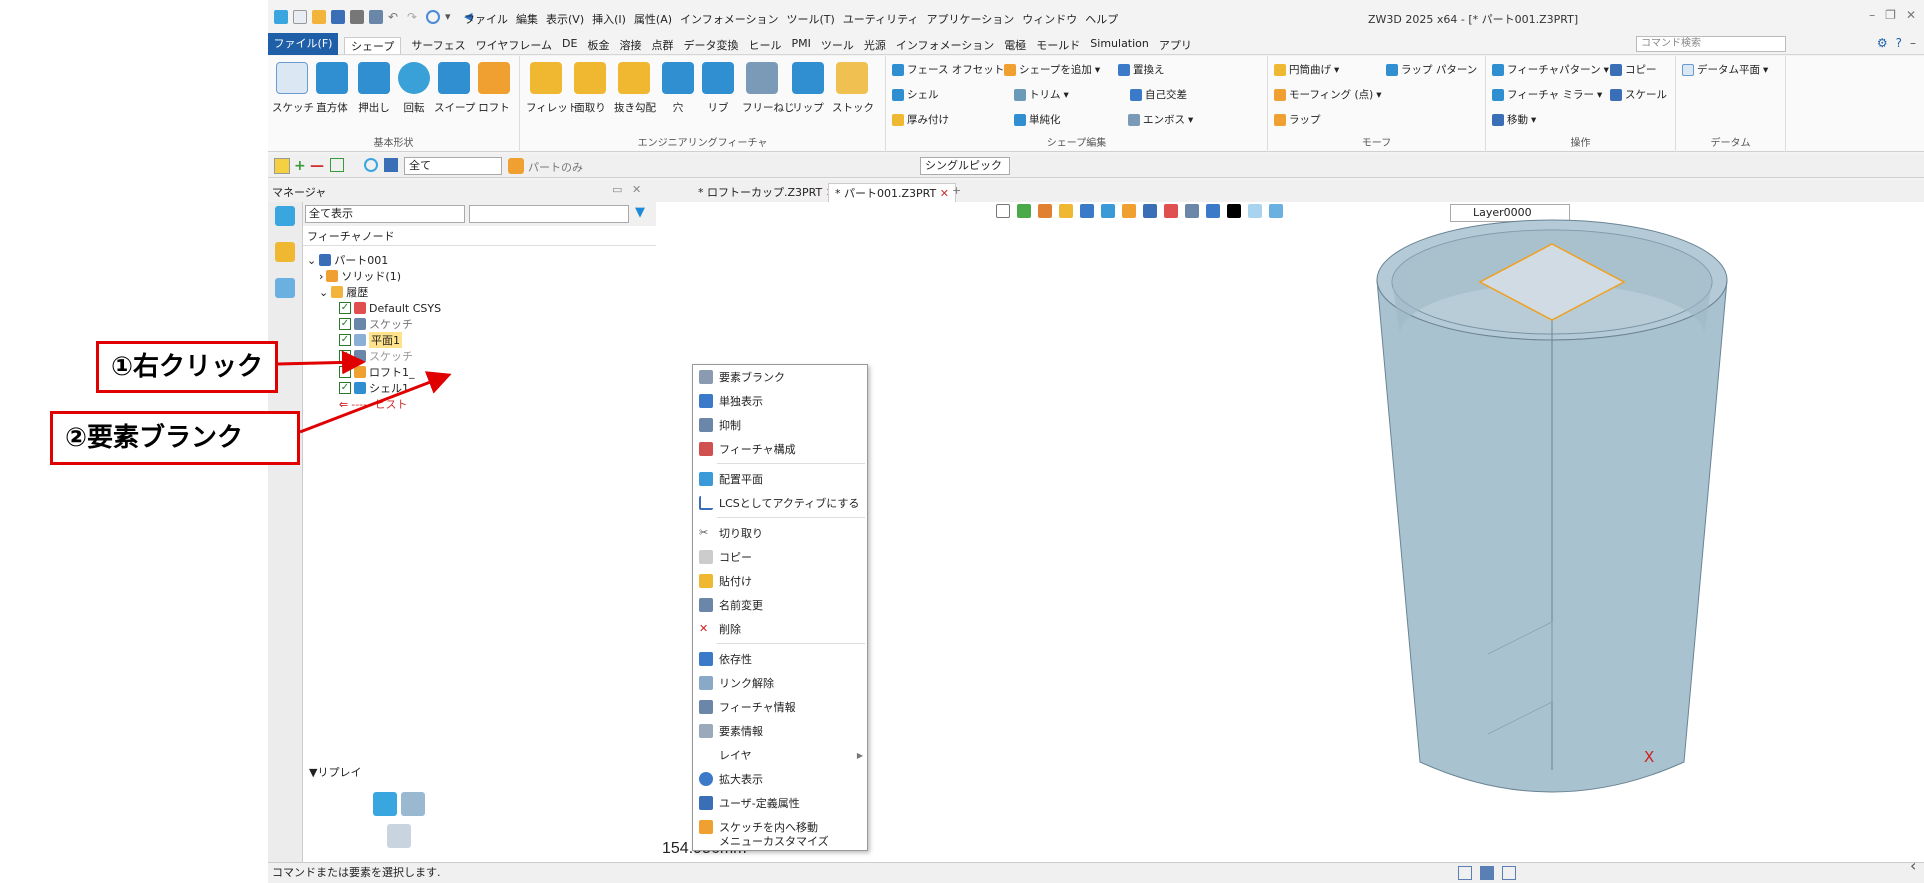 The image size is (1924, 883). What do you see at coordinates (323, 292) in the screenshot?
I see `chevron-down-icon: ⌄` at bounding box center [323, 292].